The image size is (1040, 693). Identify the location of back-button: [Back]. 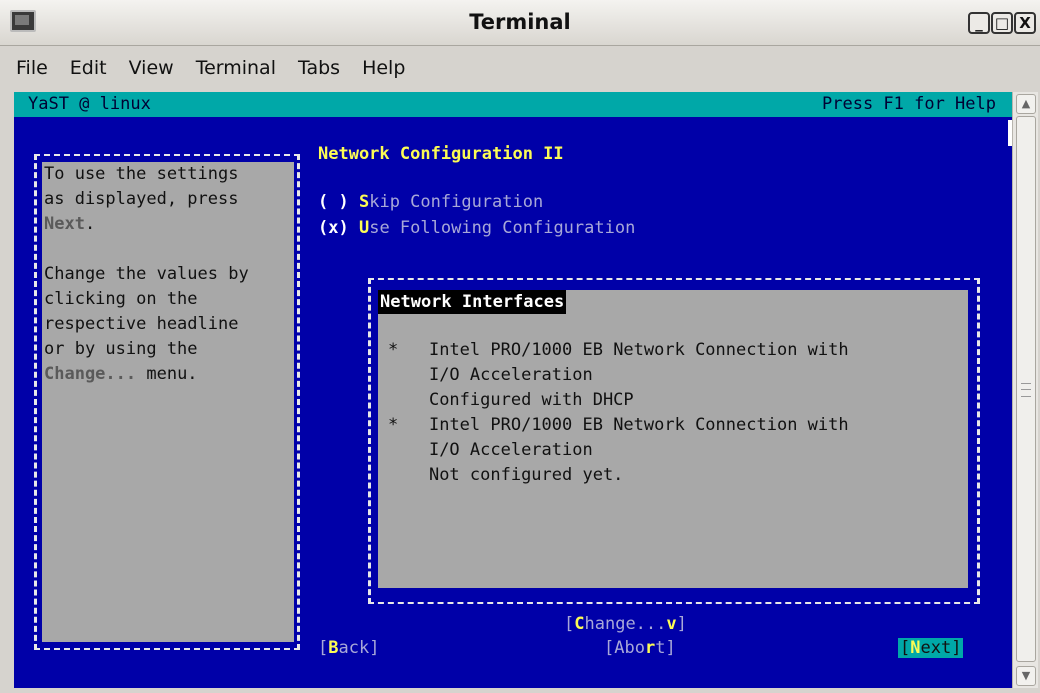
(348, 648).